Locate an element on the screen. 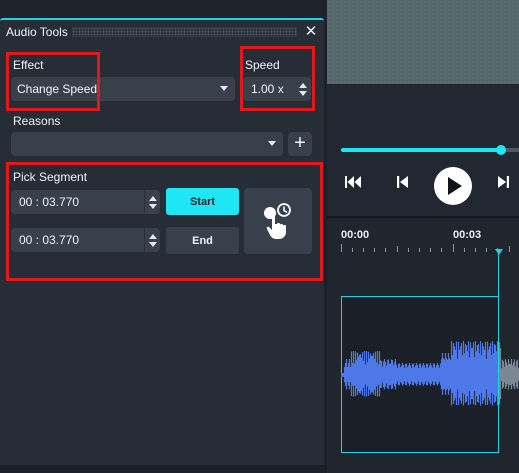 The width and height of the screenshot is (519, 473). step-back-icon is located at coordinates (403, 182).